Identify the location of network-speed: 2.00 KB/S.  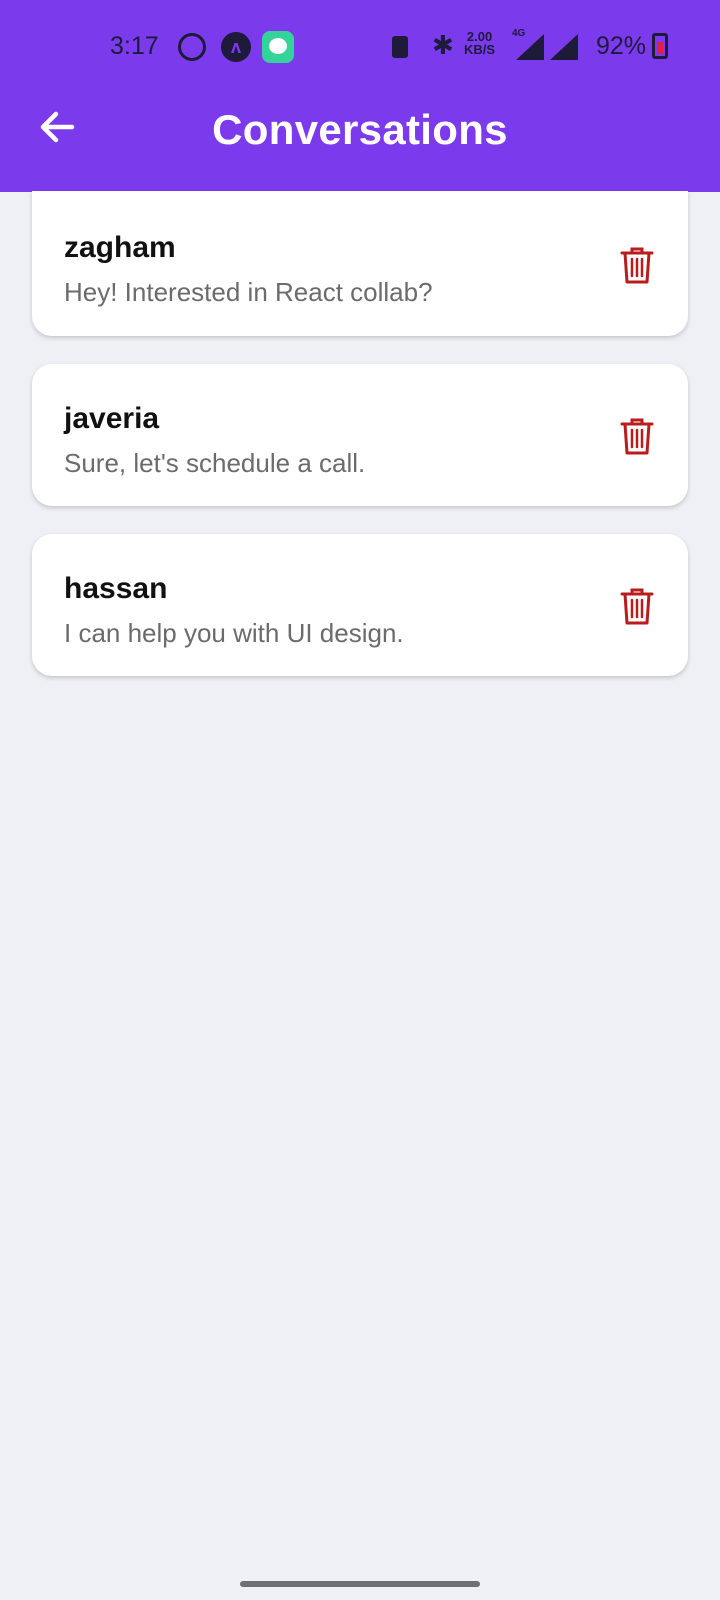
(479, 43).